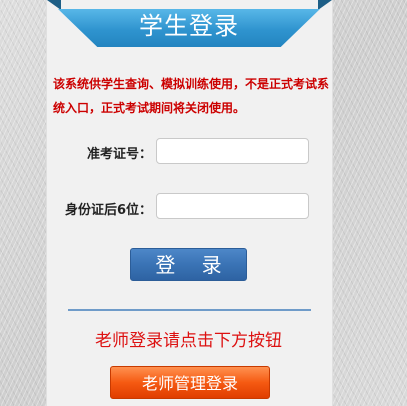 The height and width of the screenshot is (406, 407). What do you see at coordinates (119, 154) in the screenshot?
I see `exam-number-label: 准考证号：` at bounding box center [119, 154].